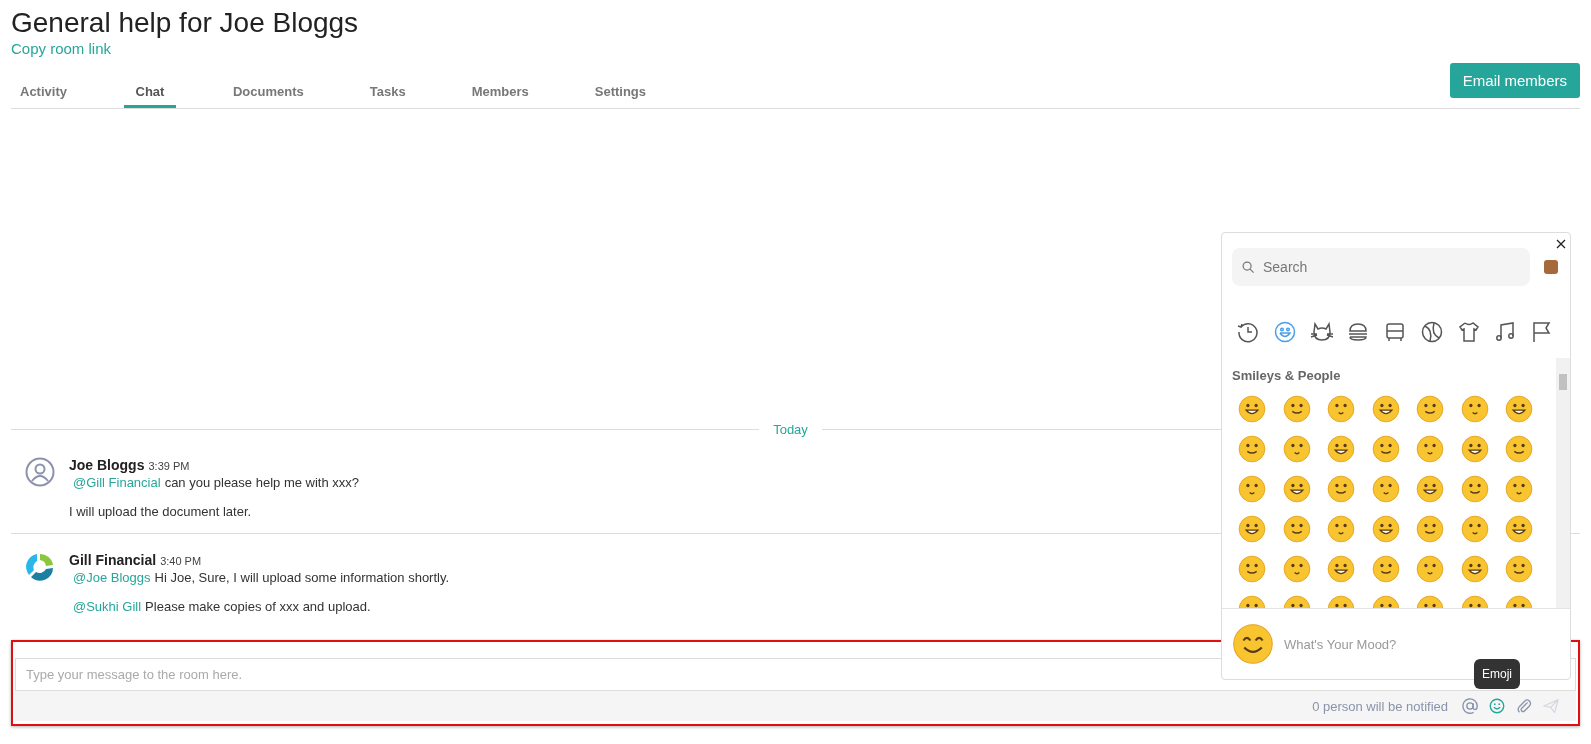 The image size is (1591, 744). I want to click on tab: Settings, so click(620, 92).